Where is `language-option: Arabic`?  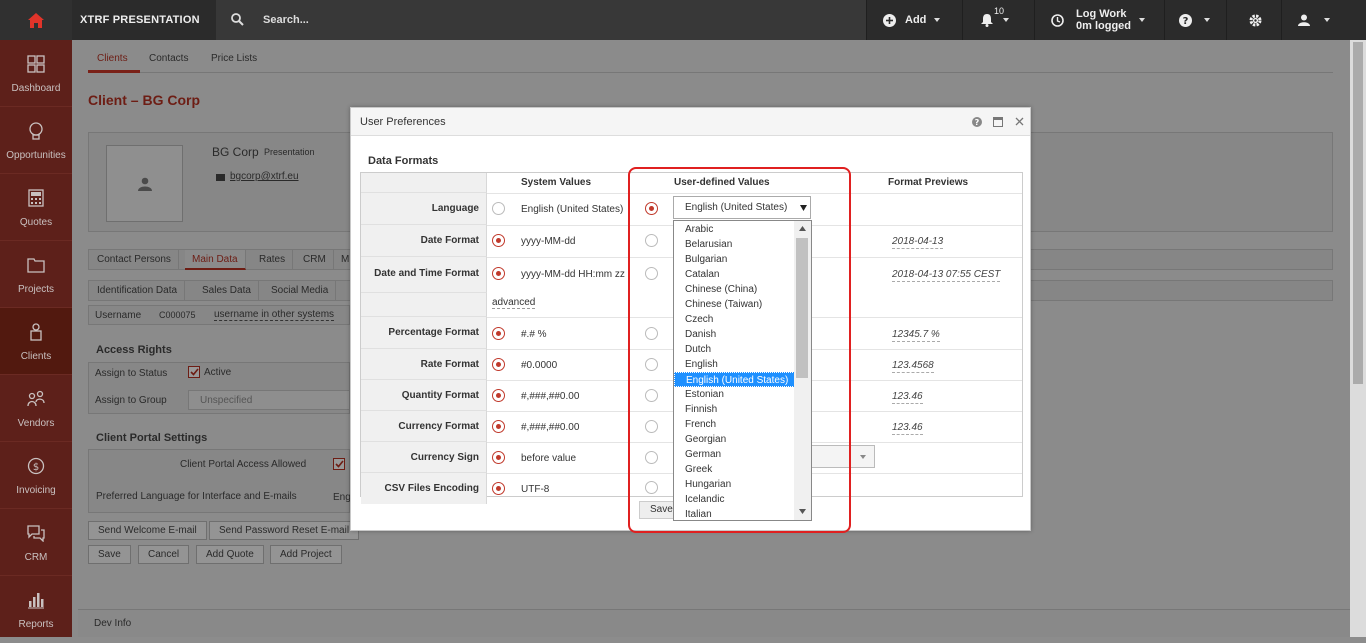
language-option: Arabic is located at coordinates (734, 229).